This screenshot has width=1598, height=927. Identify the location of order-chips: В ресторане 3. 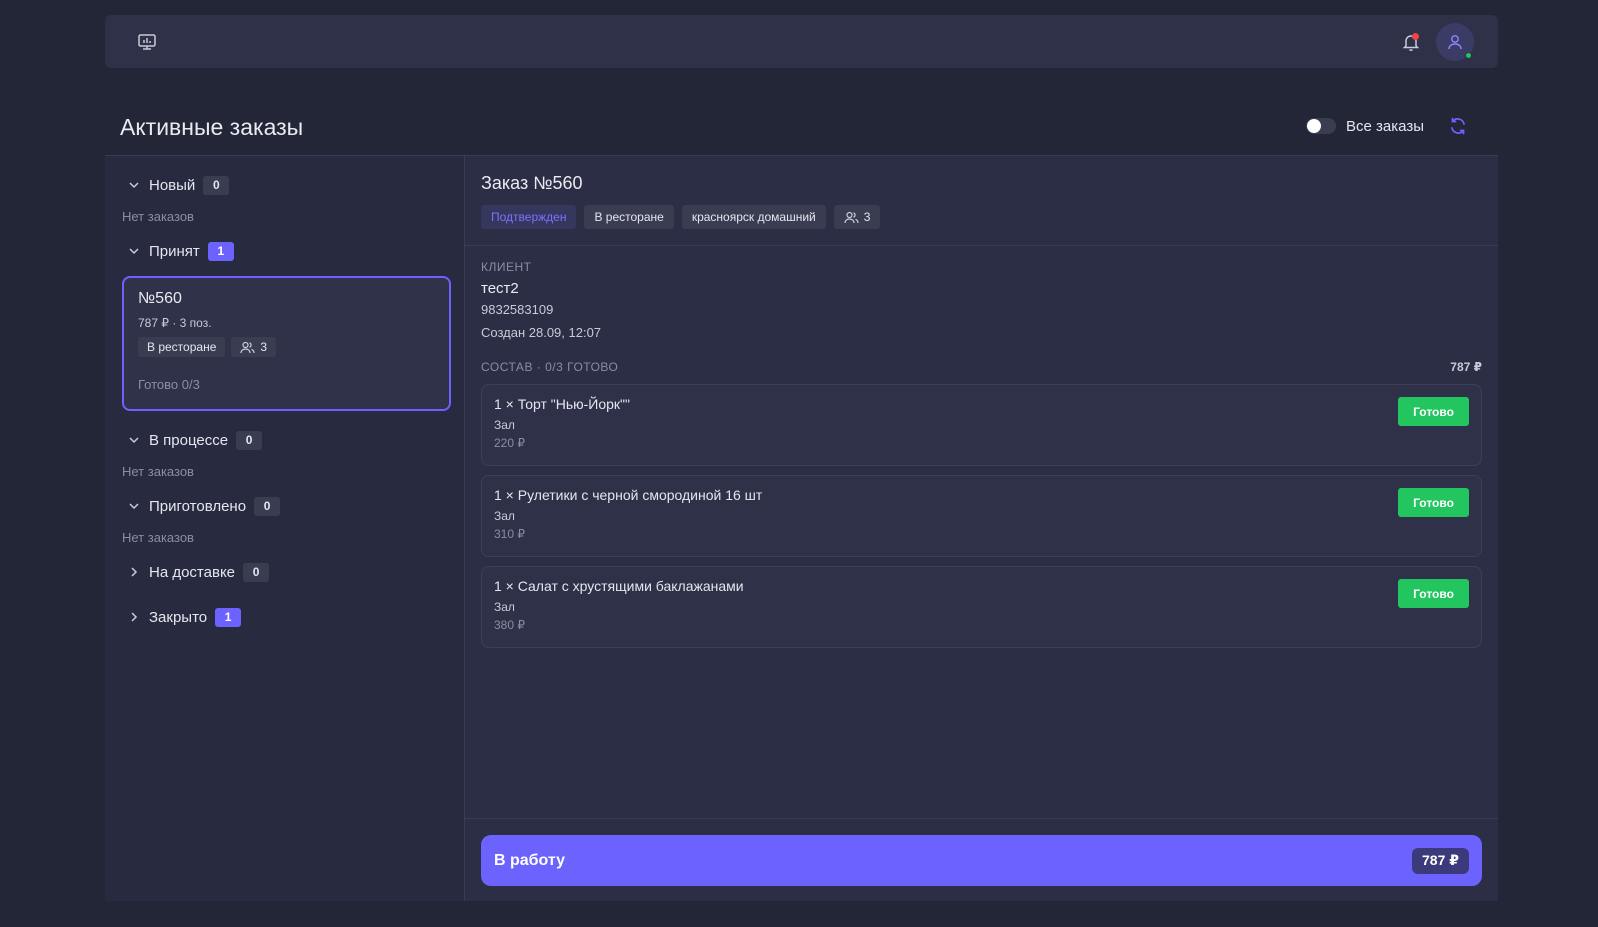
(286, 347).